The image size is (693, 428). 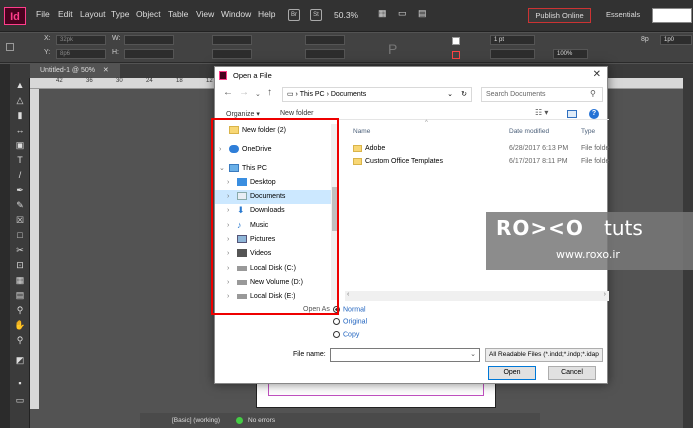 What do you see at coordinates (20, 310) in the screenshot?
I see `eyedropper-tool-icon: ⚲` at bounding box center [20, 310].